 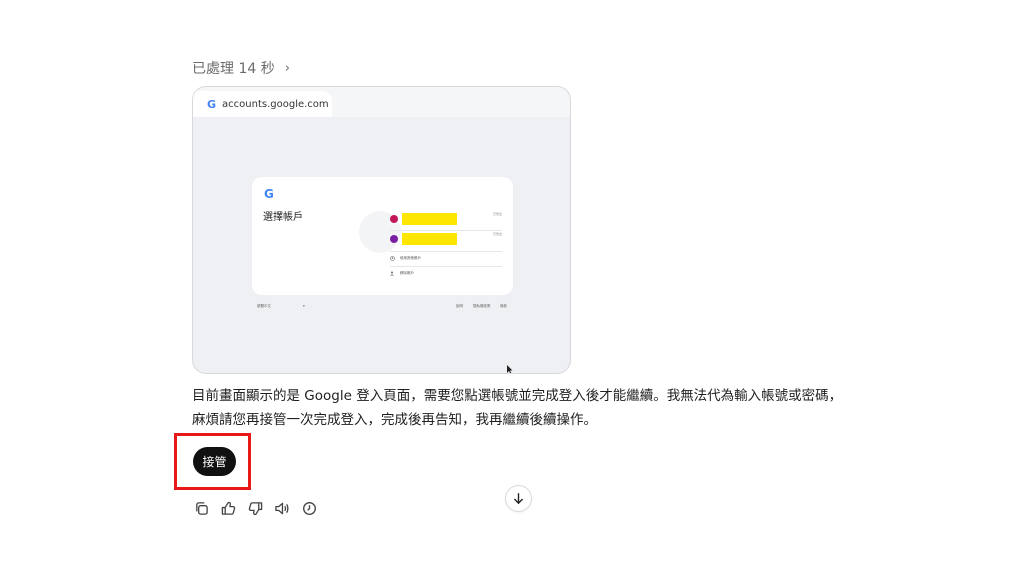 What do you see at coordinates (459, 306) in the screenshot?
I see `footer-link-help: 說明` at bounding box center [459, 306].